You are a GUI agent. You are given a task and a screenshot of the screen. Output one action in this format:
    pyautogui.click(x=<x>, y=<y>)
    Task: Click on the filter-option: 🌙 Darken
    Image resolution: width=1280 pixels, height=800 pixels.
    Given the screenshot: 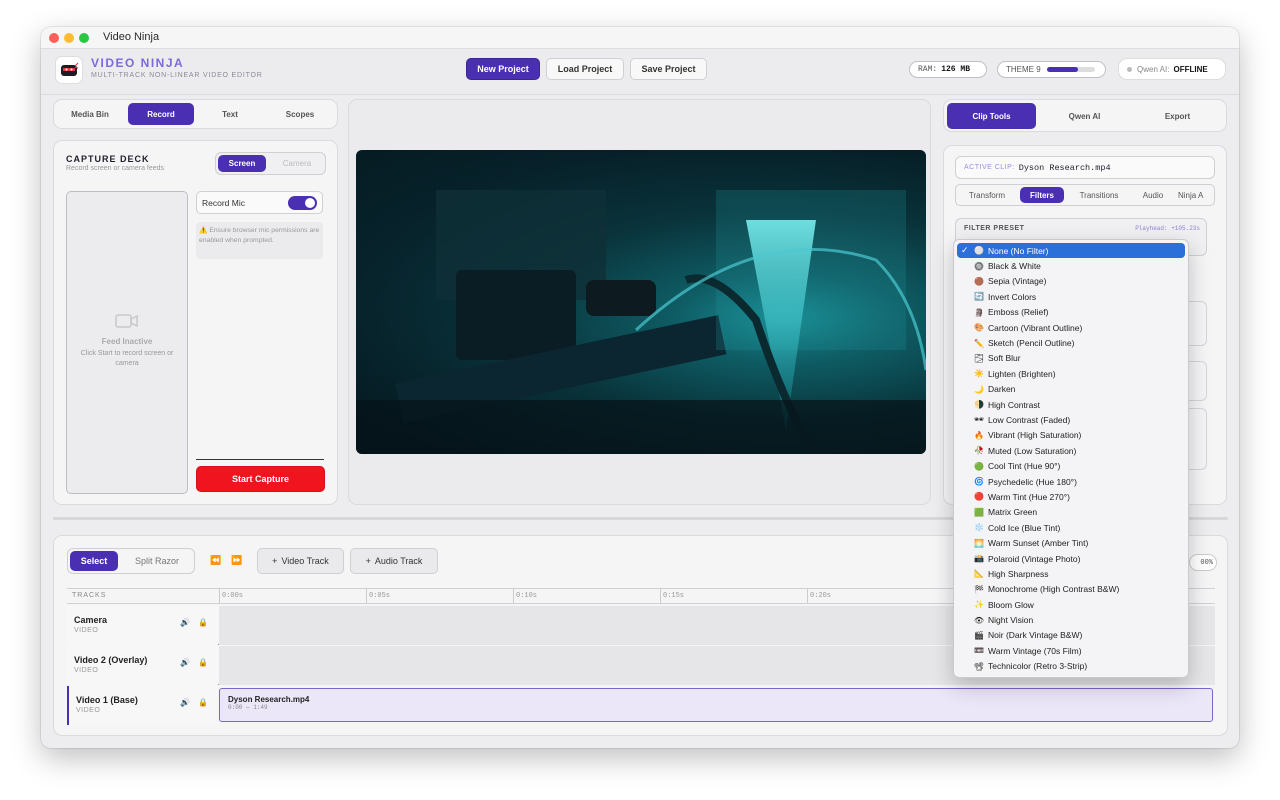 What is the action you would take?
    pyautogui.click(x=1071, y=389)
    